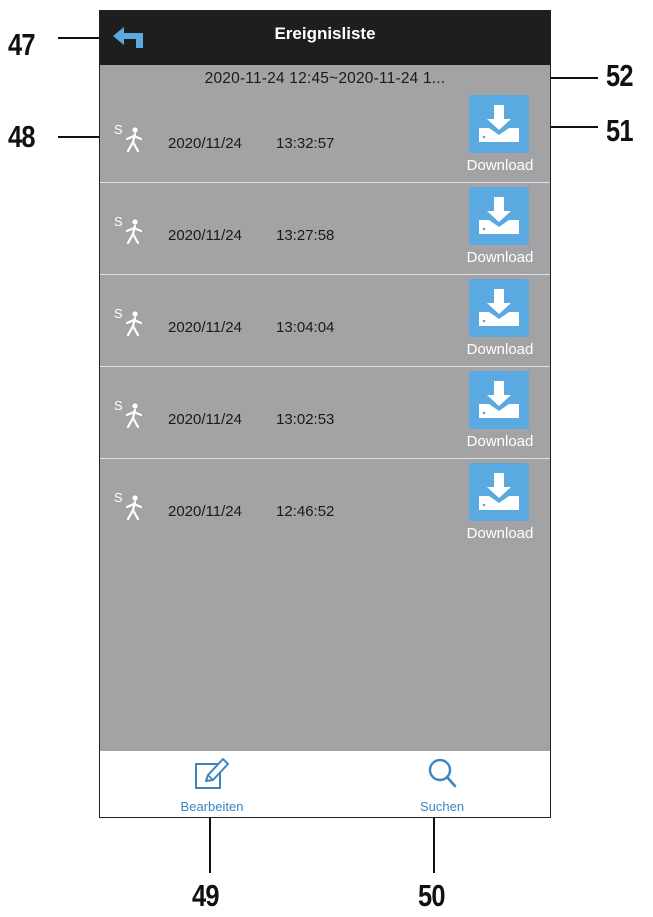 This screenshot has height=917, width=653. I want to click on event-row: S 2020/11/24 13:27:58 Download, so click(325, 229).